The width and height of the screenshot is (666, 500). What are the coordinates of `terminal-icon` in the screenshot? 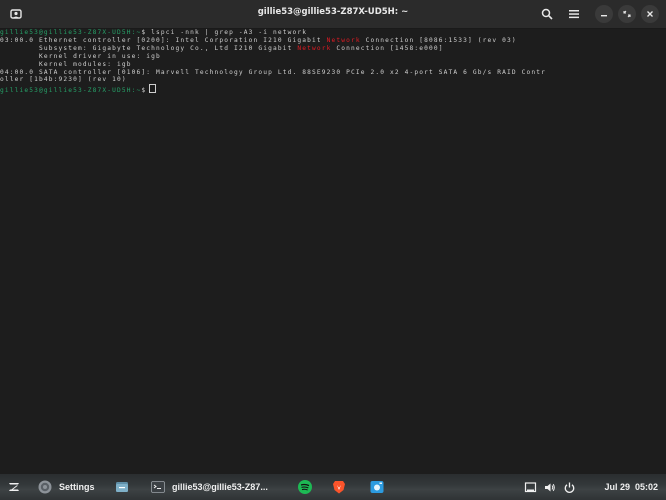 It's located at (158, 487).